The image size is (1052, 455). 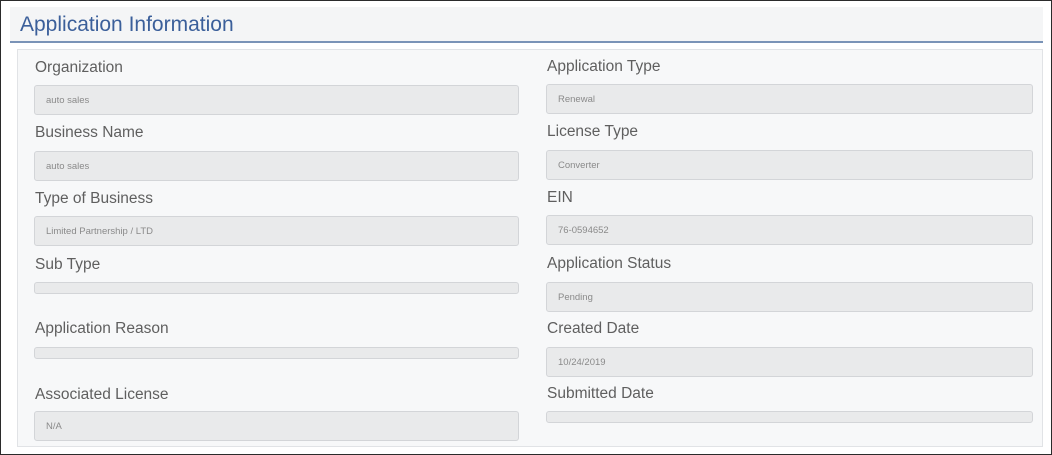 I want to click on application-type-label: Application Type, so click(x=604, y=66).